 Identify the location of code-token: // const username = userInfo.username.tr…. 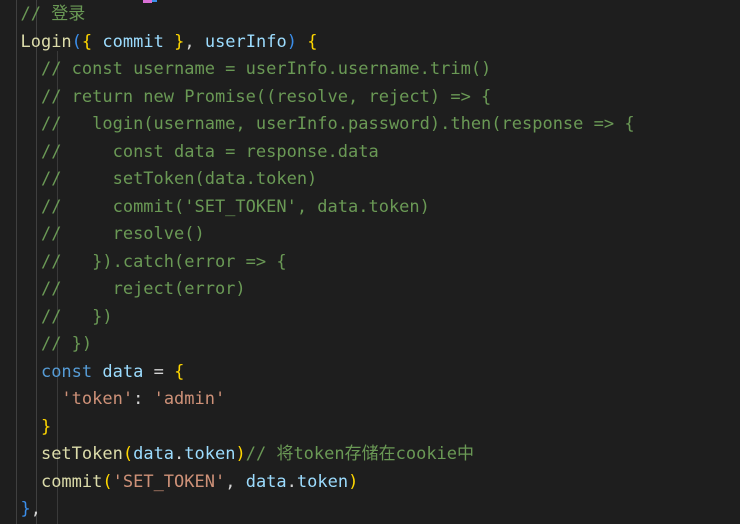
(266, 69).